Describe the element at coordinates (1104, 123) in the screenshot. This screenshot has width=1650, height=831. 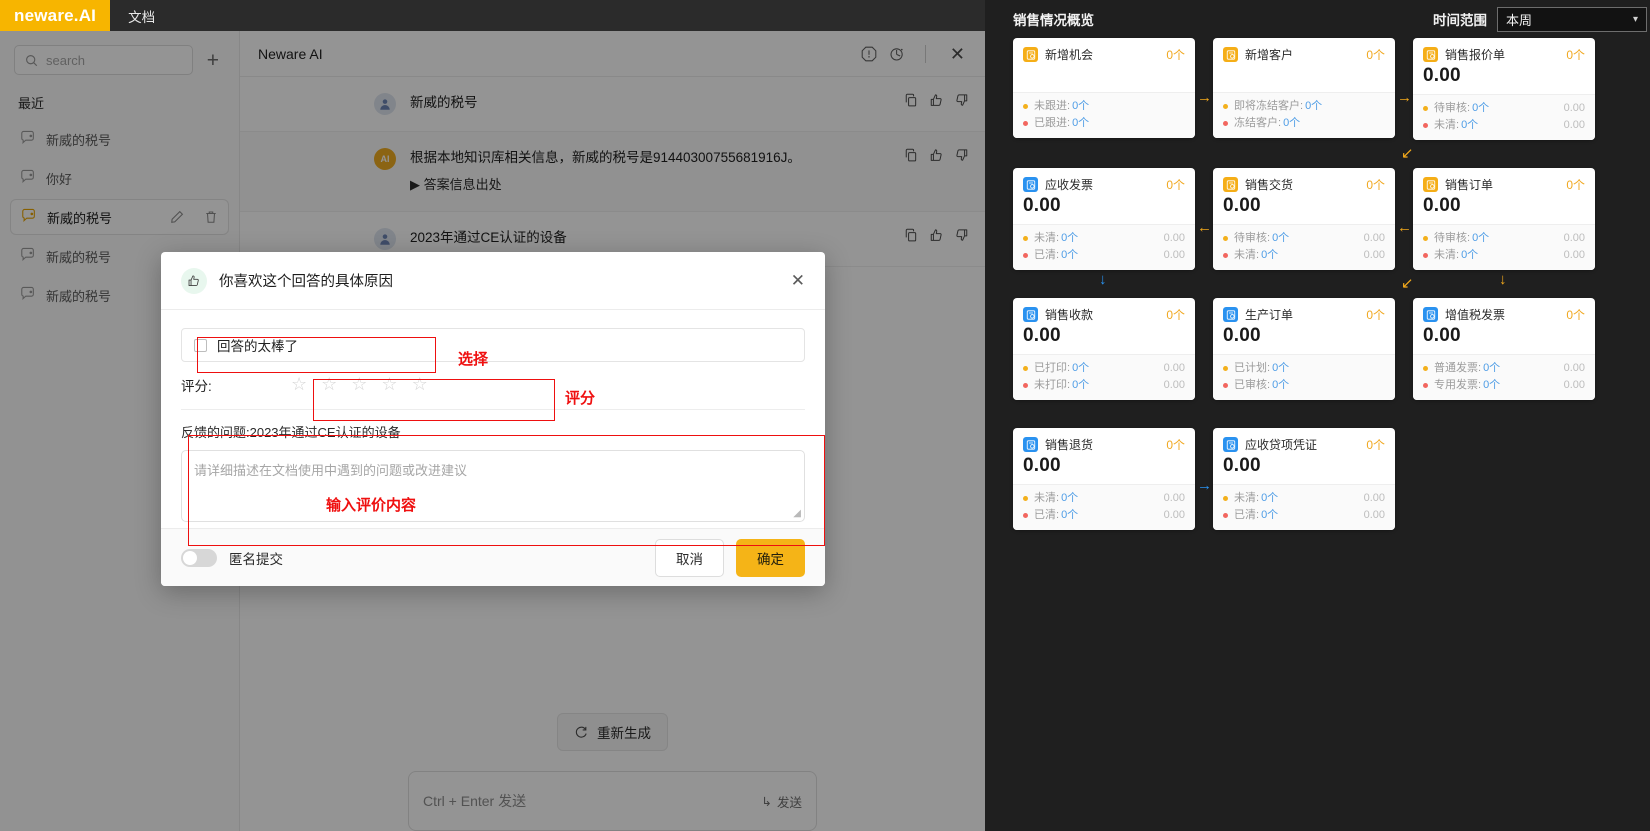
I see `metric-sub-row: 已跟进: 0个` at that location.